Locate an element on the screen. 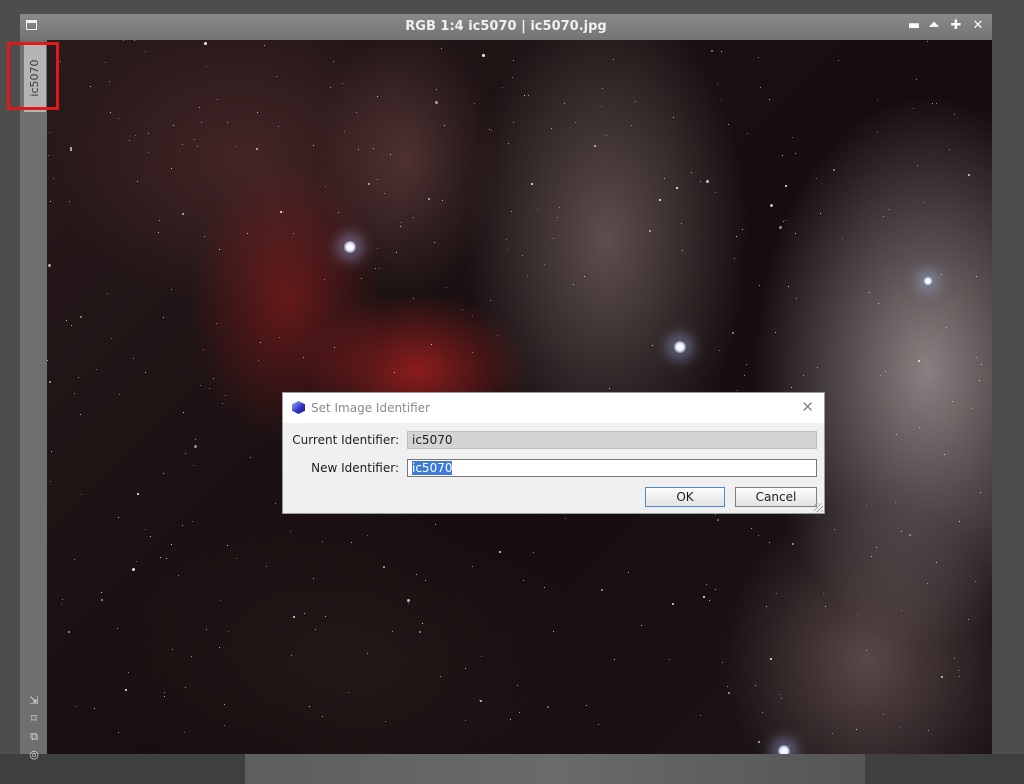 Image resolution: width=1024 pixels, height=784 pixels. new-identifier-input is located at coordinates (612, 468).